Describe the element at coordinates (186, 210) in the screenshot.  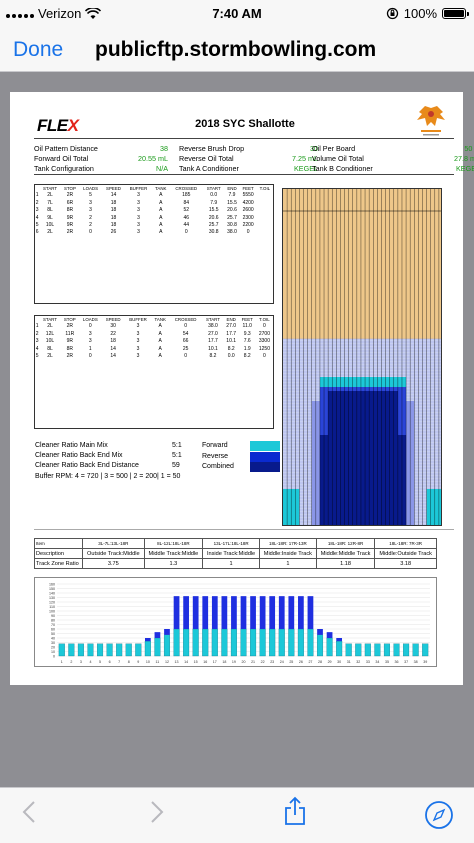
I see `table-cell: 52` at that location.